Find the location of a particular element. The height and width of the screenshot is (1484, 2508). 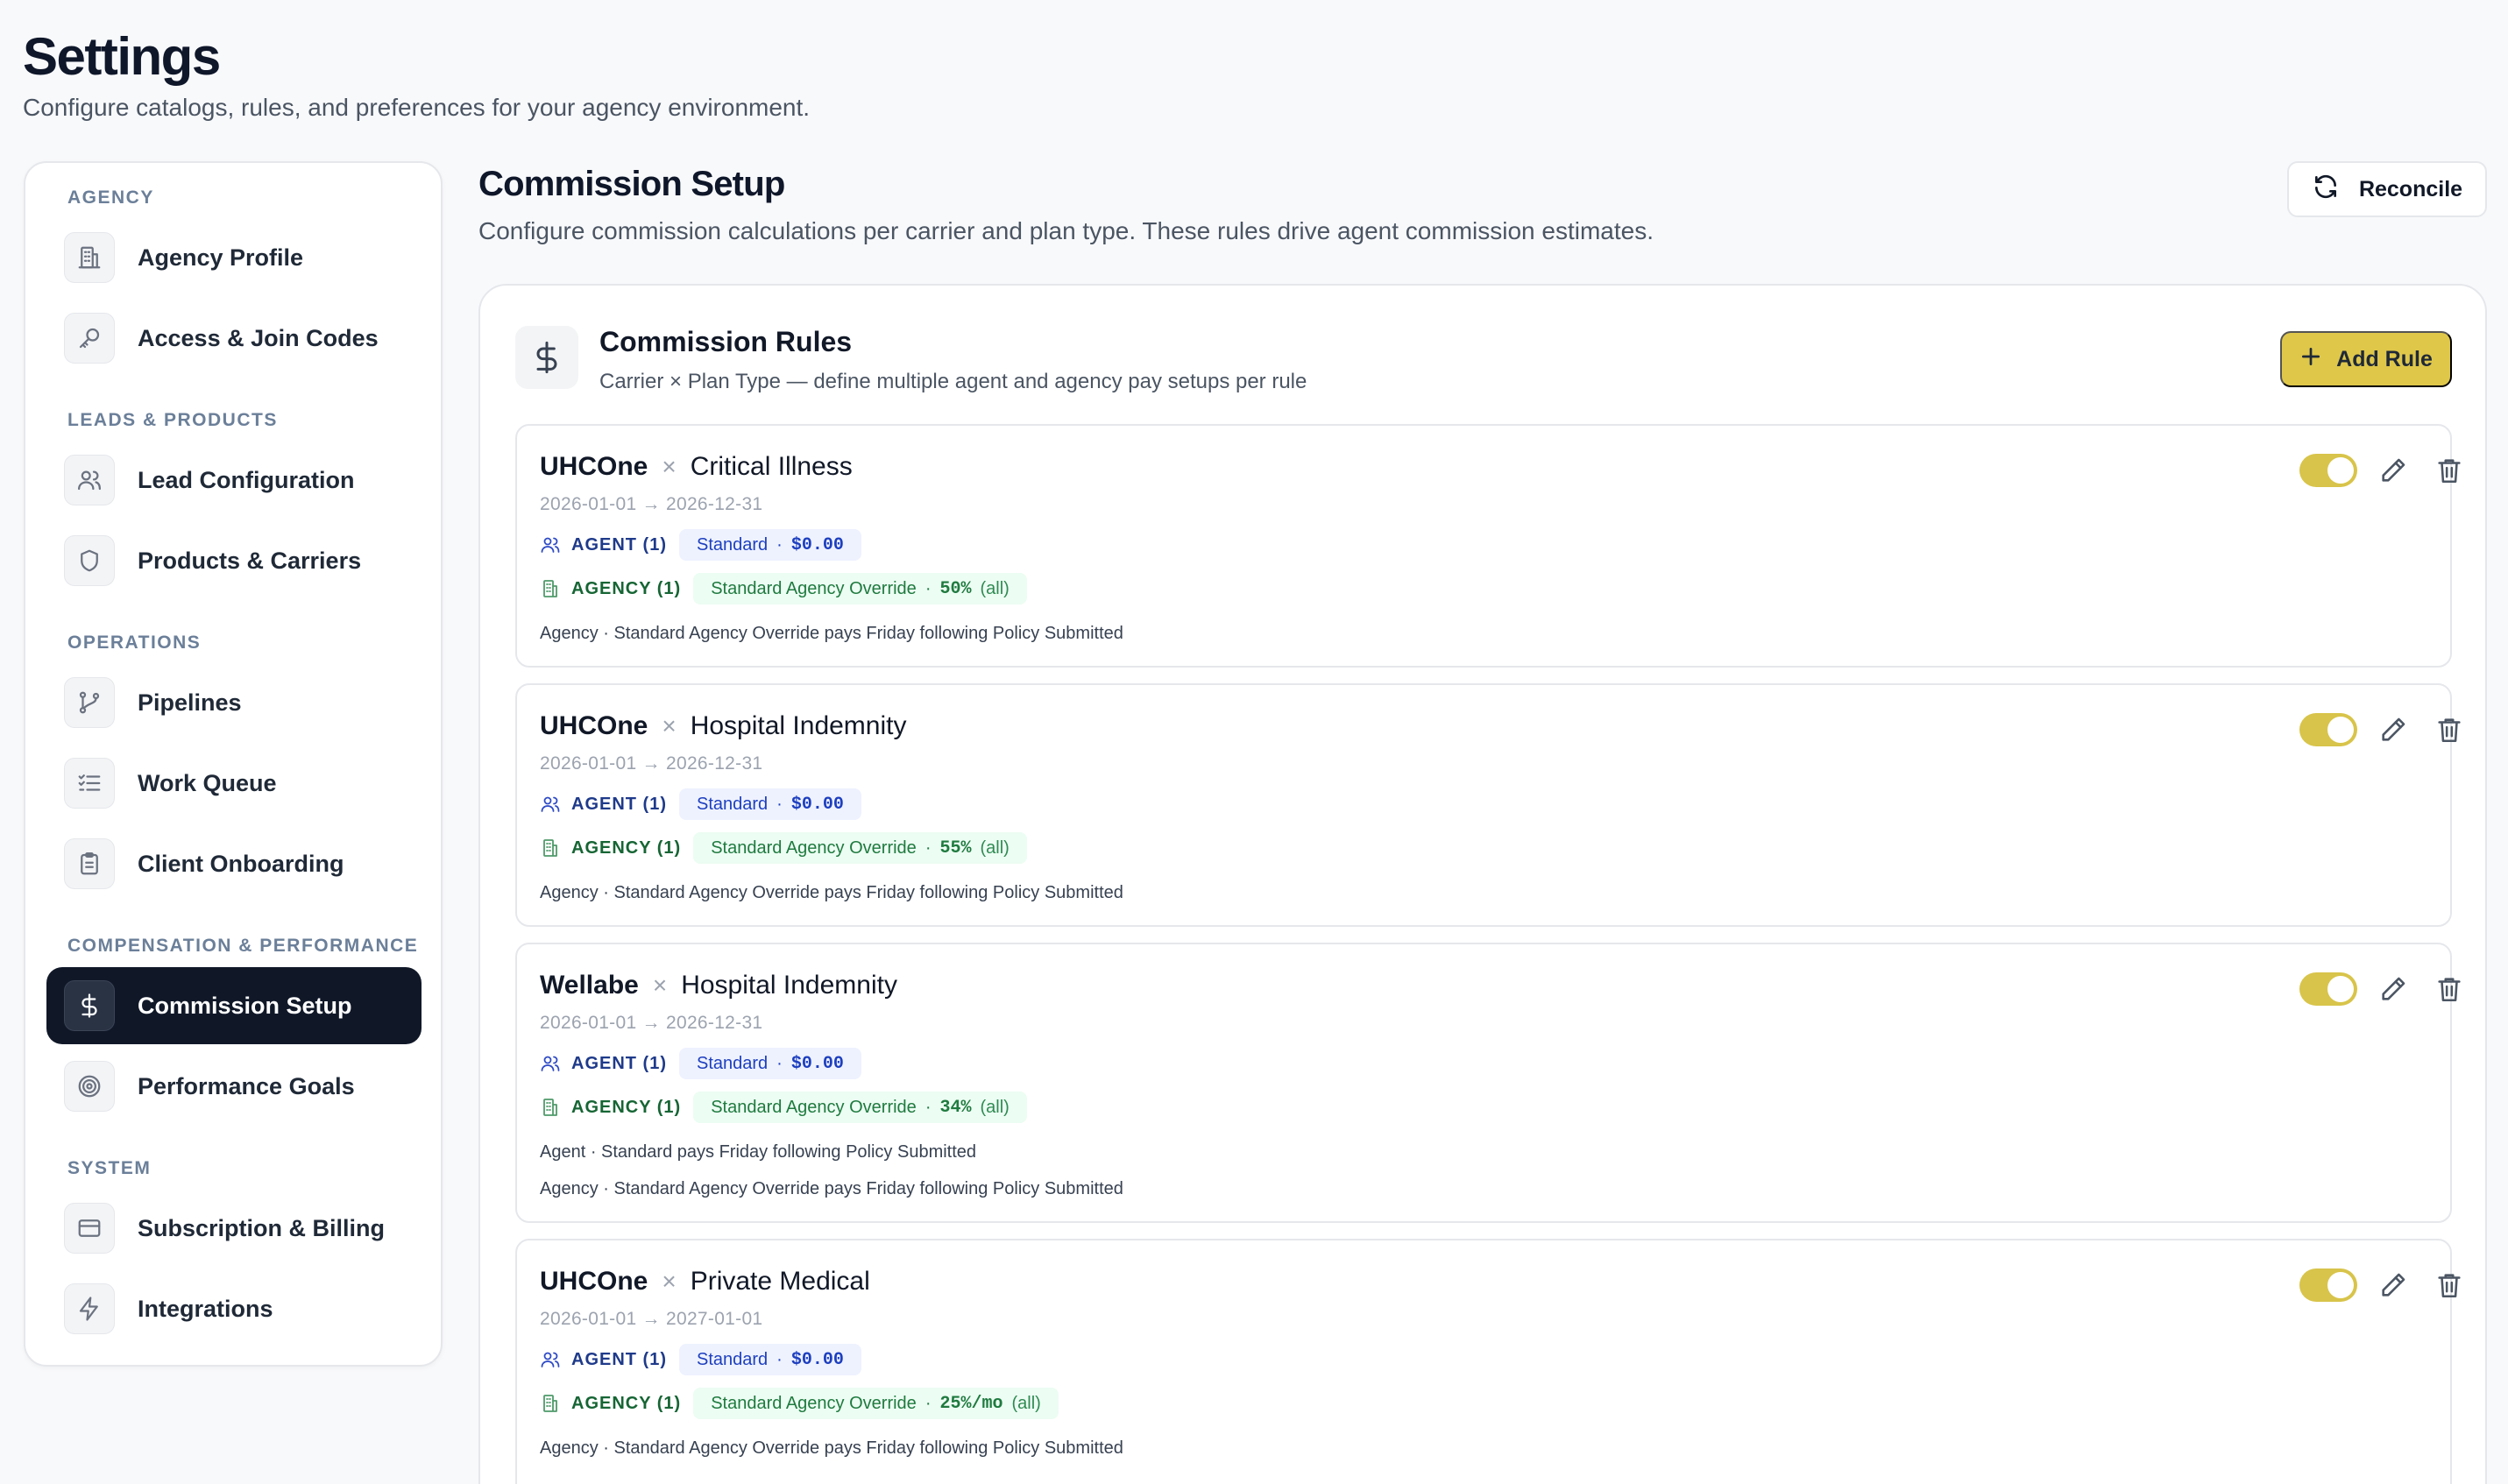

sidebar-item-label: Integrations is located at coordinates (205, 1308).